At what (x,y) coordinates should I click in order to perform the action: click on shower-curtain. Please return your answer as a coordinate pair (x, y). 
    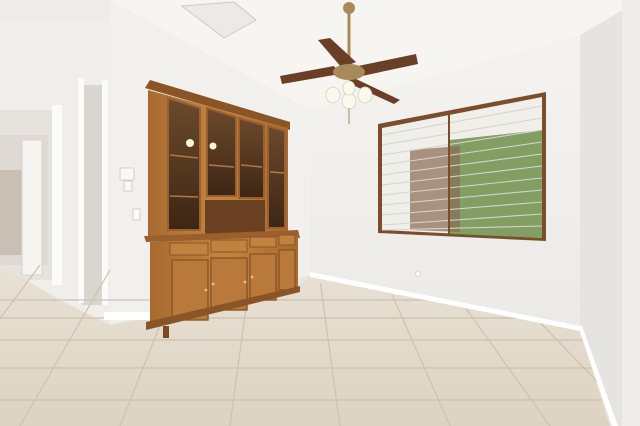
    Looking at the image, I should click on (11, 212).